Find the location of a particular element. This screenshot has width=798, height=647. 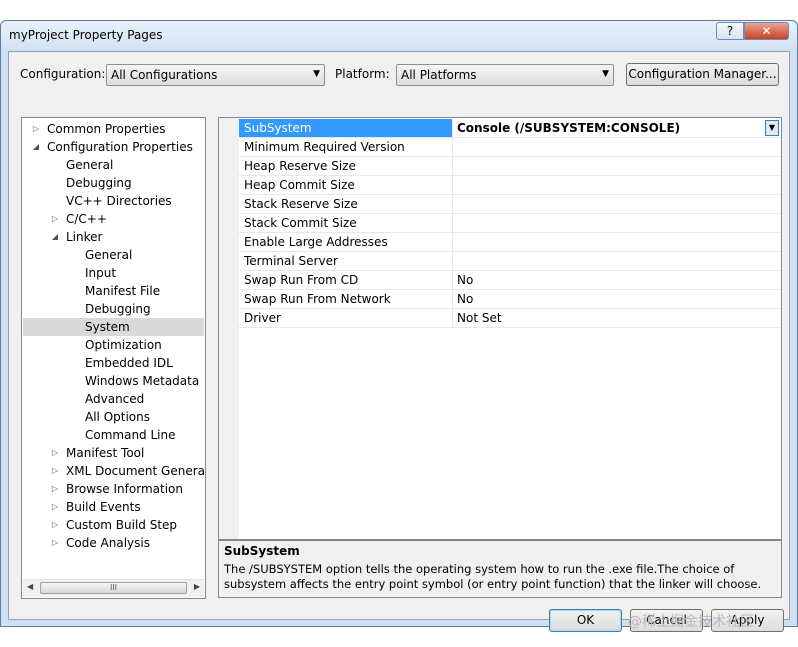

tree-item-label: VC++ Directories is located at coordinates (119, 201).